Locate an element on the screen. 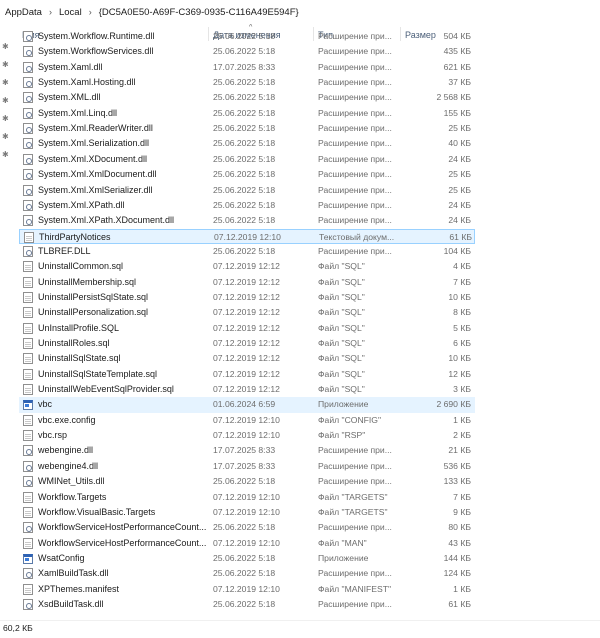  file-size: 6 КБ is located at coordinates (462, 343).